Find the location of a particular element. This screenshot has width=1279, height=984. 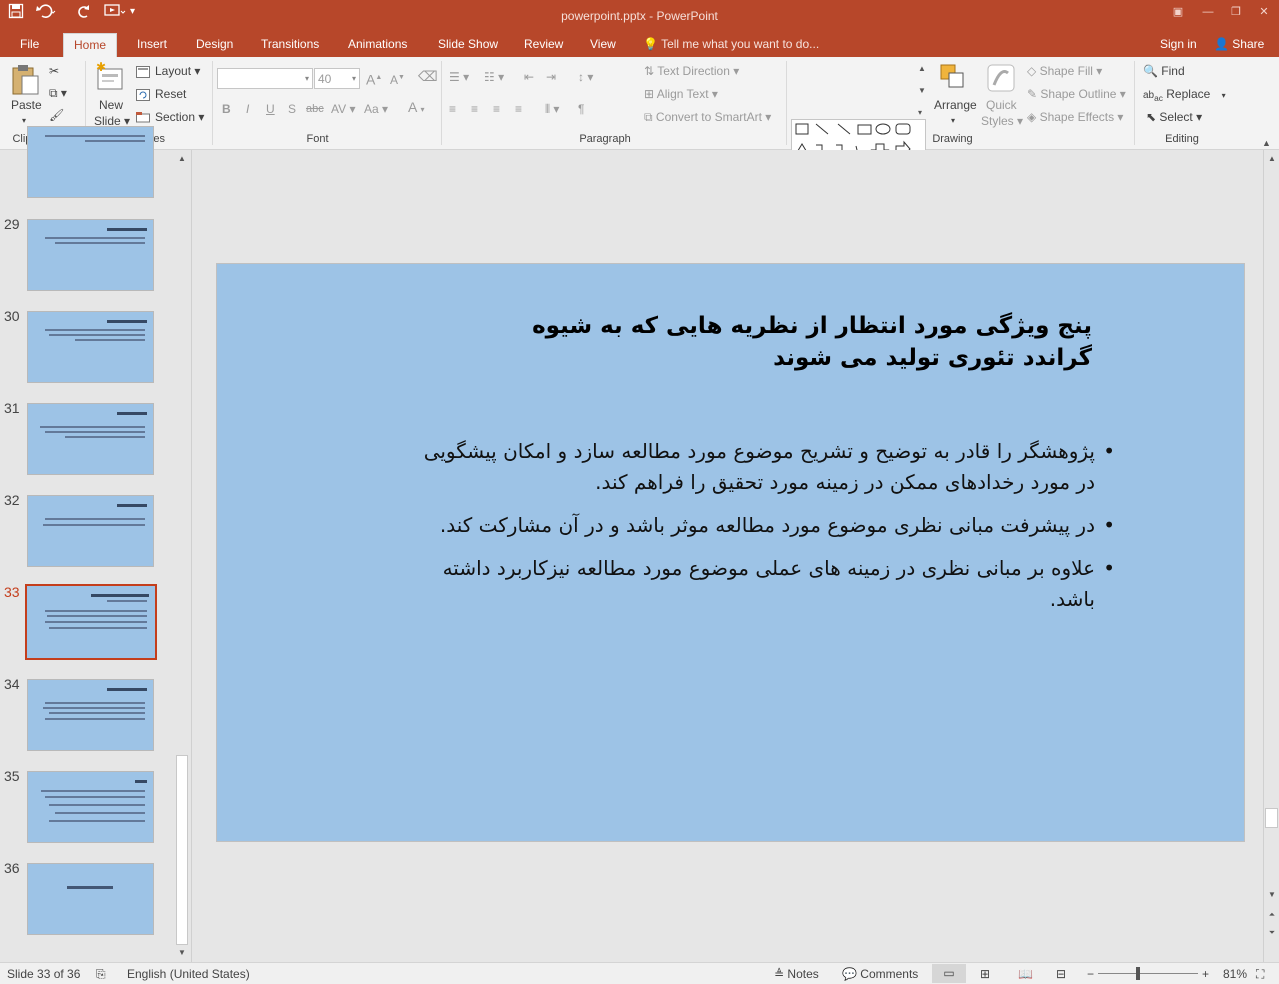

tab-design: Design is located at coordinates (214, 45).